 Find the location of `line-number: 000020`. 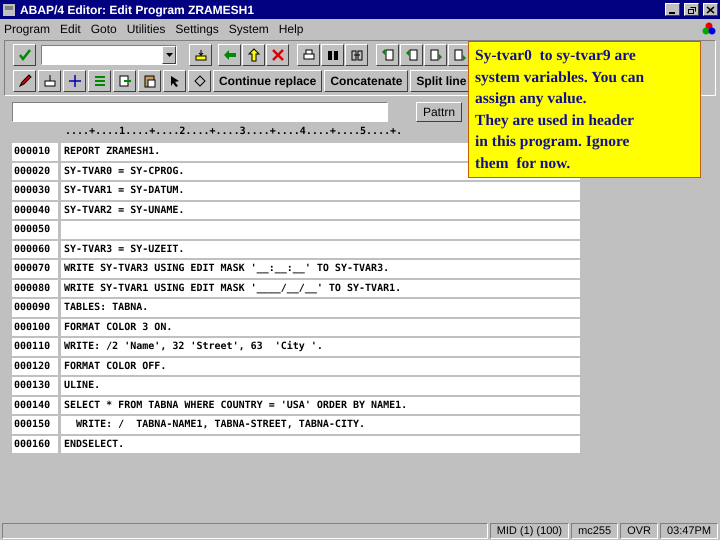

line-number: 000020 is located at coordinates (35, 171).